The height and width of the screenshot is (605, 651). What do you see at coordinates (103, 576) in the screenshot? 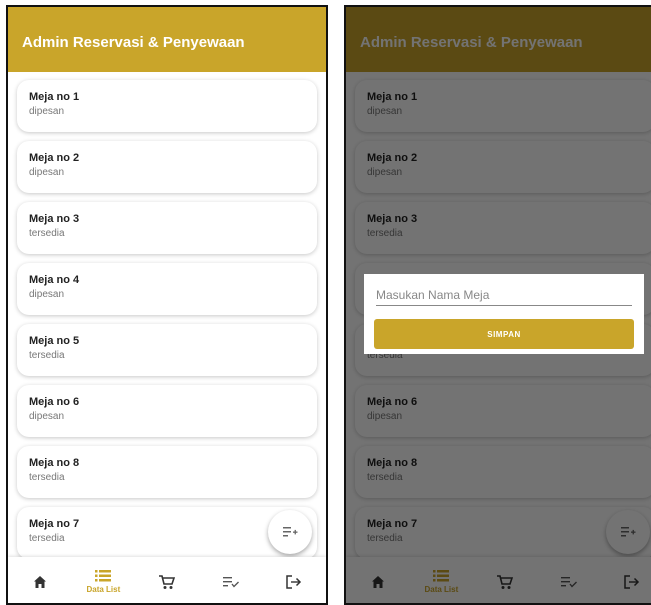
I see `list-icon` at bounding box center [103, 576].